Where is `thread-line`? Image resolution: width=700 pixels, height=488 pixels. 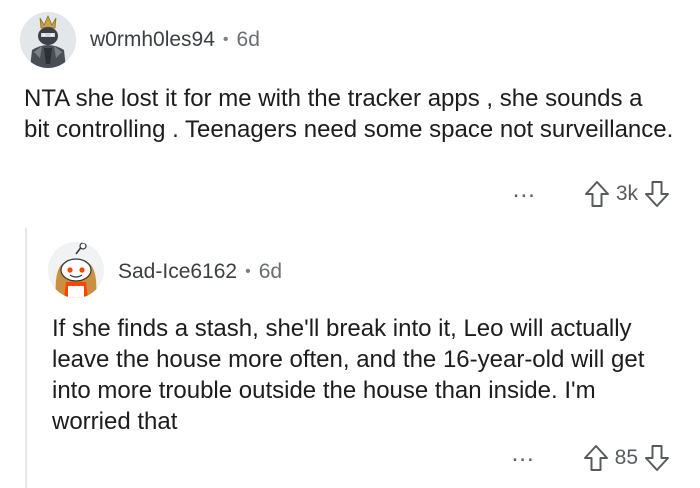 thread-line is located at coordinates (26, 358).